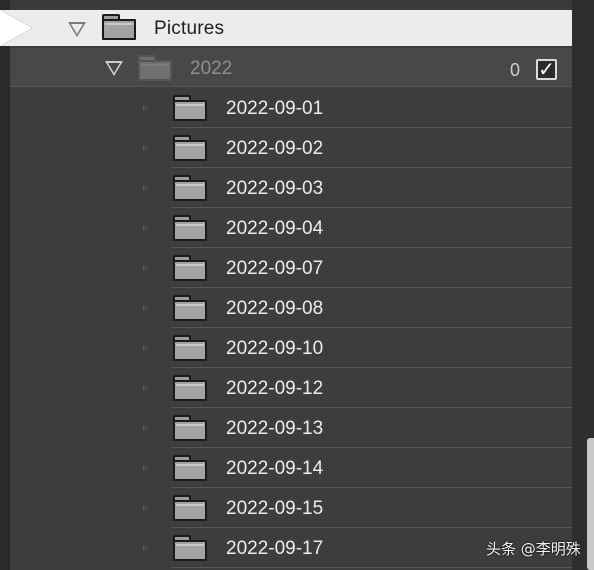 This screenshot has width=594, height=570. What do you see at coordinates (590, 504) in the screenshot?
I see `scrollbar-thumb` at bounding box center [590, 504].